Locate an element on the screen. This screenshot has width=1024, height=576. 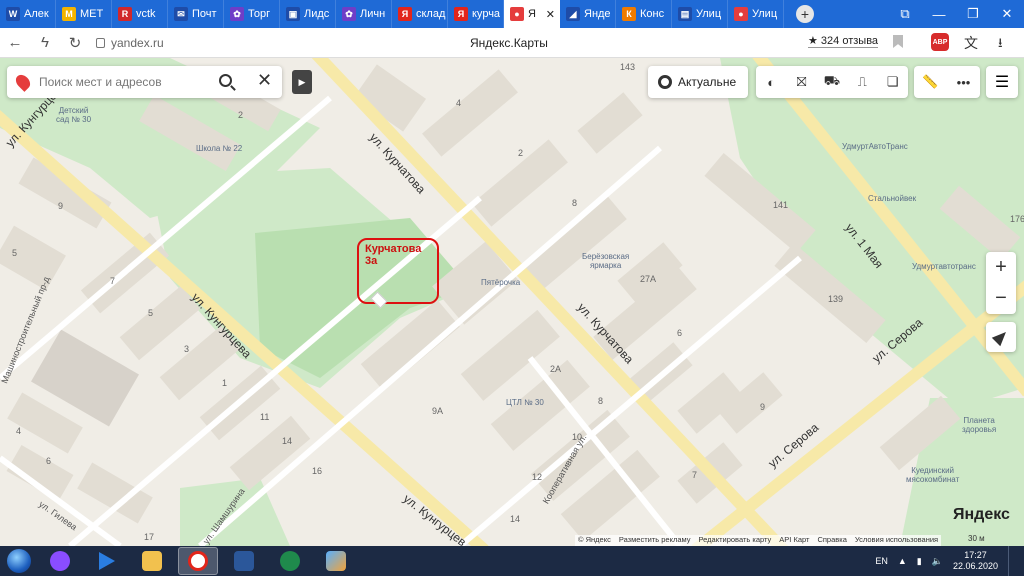
download-icon: ⭳ is located at coordinates (1000, 45).